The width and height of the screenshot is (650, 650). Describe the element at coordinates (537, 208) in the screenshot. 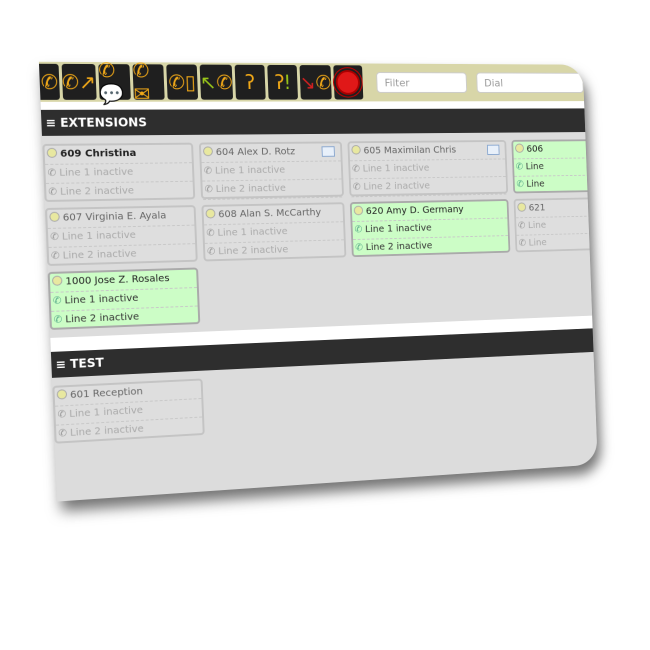

I see `extension-name: 621` at that location.